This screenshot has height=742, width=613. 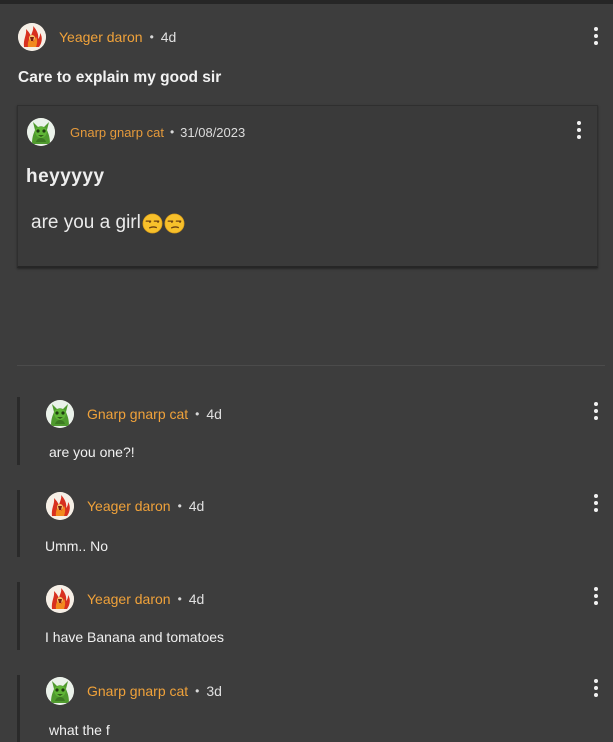 I want to click on quote-header: Gnarp gnarp cat • 31/08/2023, so click(x=136, y=132).